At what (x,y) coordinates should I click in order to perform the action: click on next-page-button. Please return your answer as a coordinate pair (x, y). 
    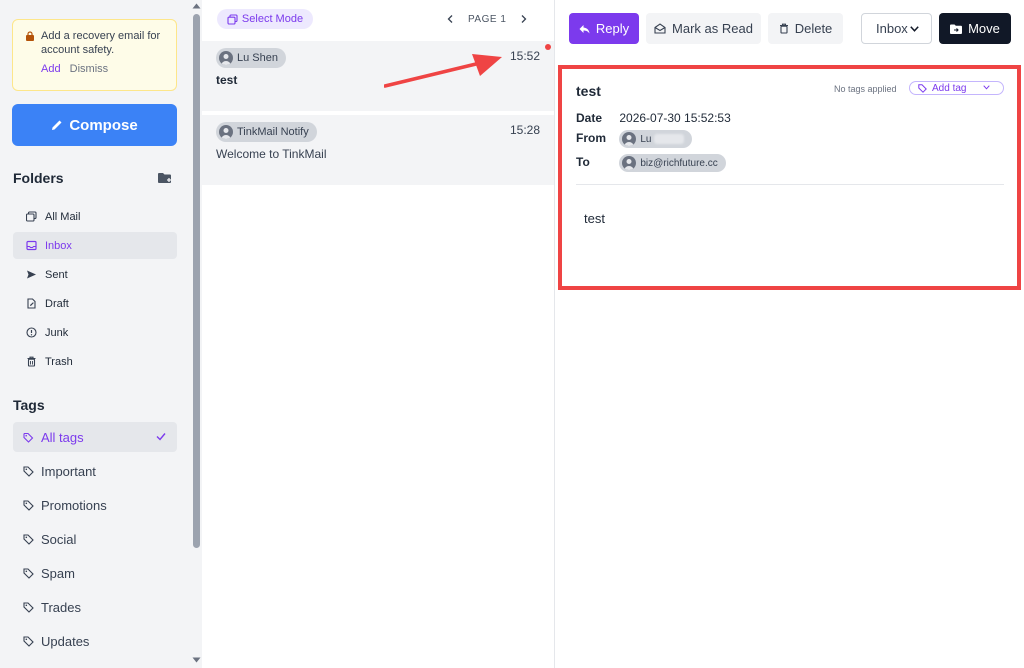
    Looking at the image, I should click on (524, 19).